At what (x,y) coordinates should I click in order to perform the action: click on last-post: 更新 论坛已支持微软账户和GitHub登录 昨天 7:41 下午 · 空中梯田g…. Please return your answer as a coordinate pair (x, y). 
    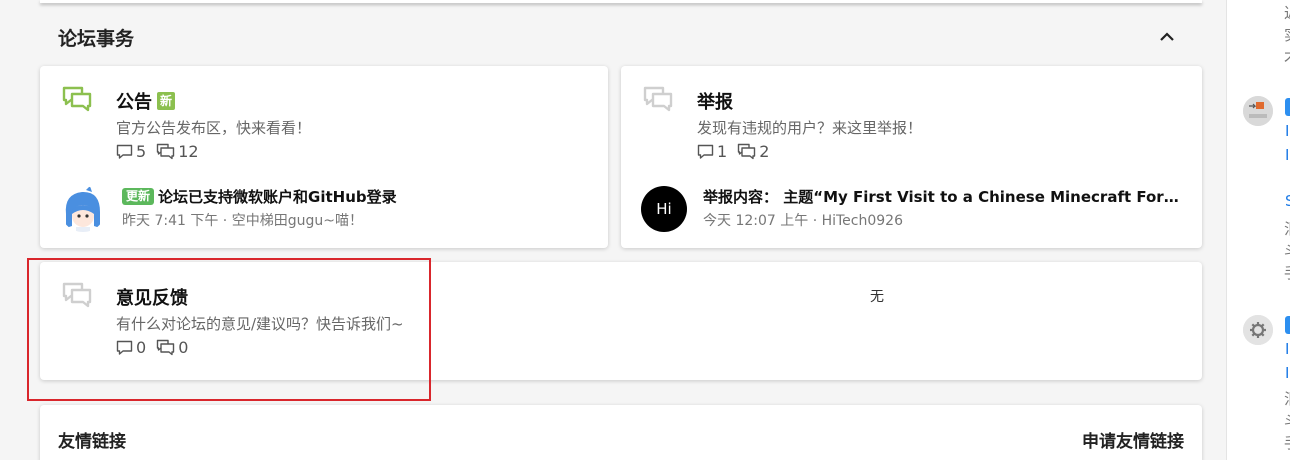
    Looking at the image, I should click on (325, 209).